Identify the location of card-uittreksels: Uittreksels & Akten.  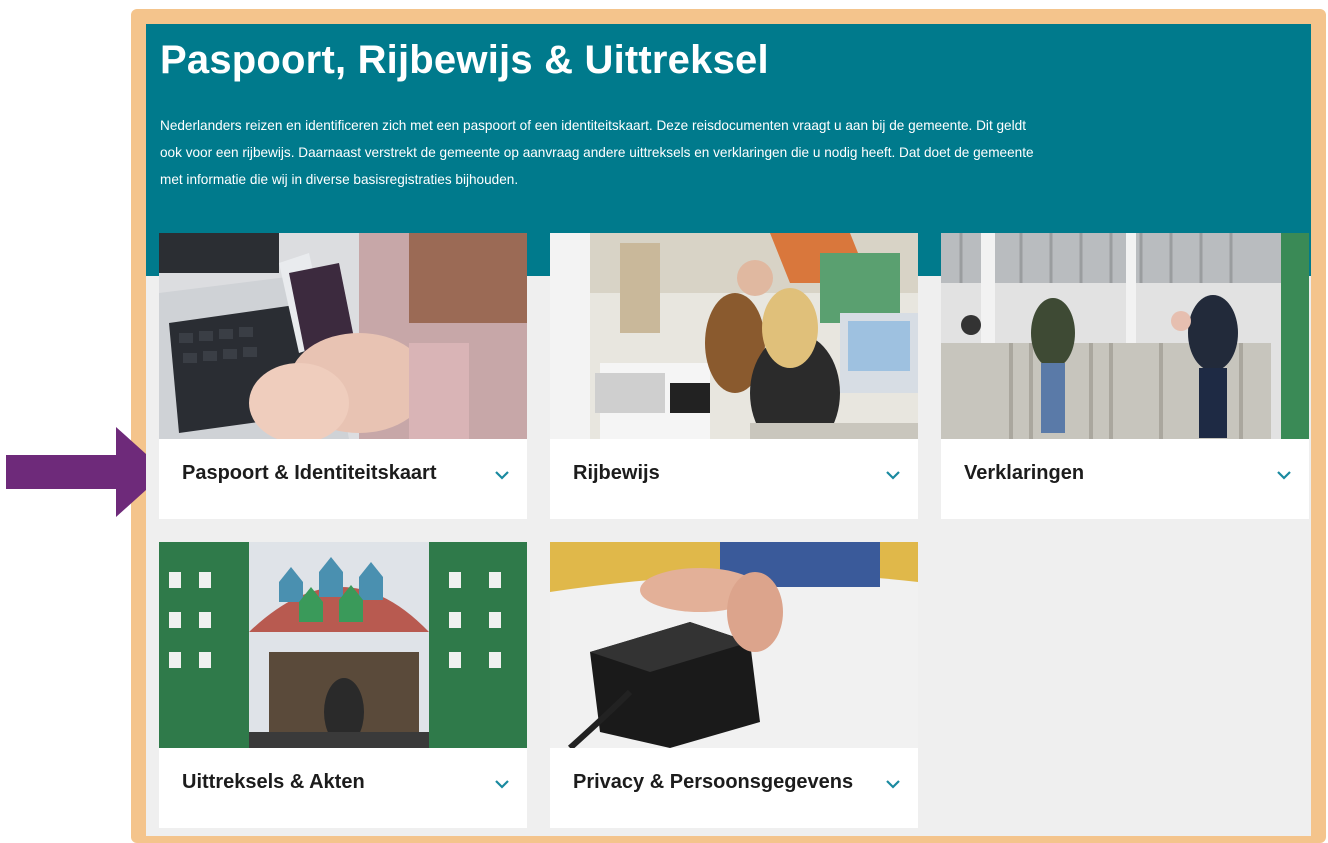
(343, 685).